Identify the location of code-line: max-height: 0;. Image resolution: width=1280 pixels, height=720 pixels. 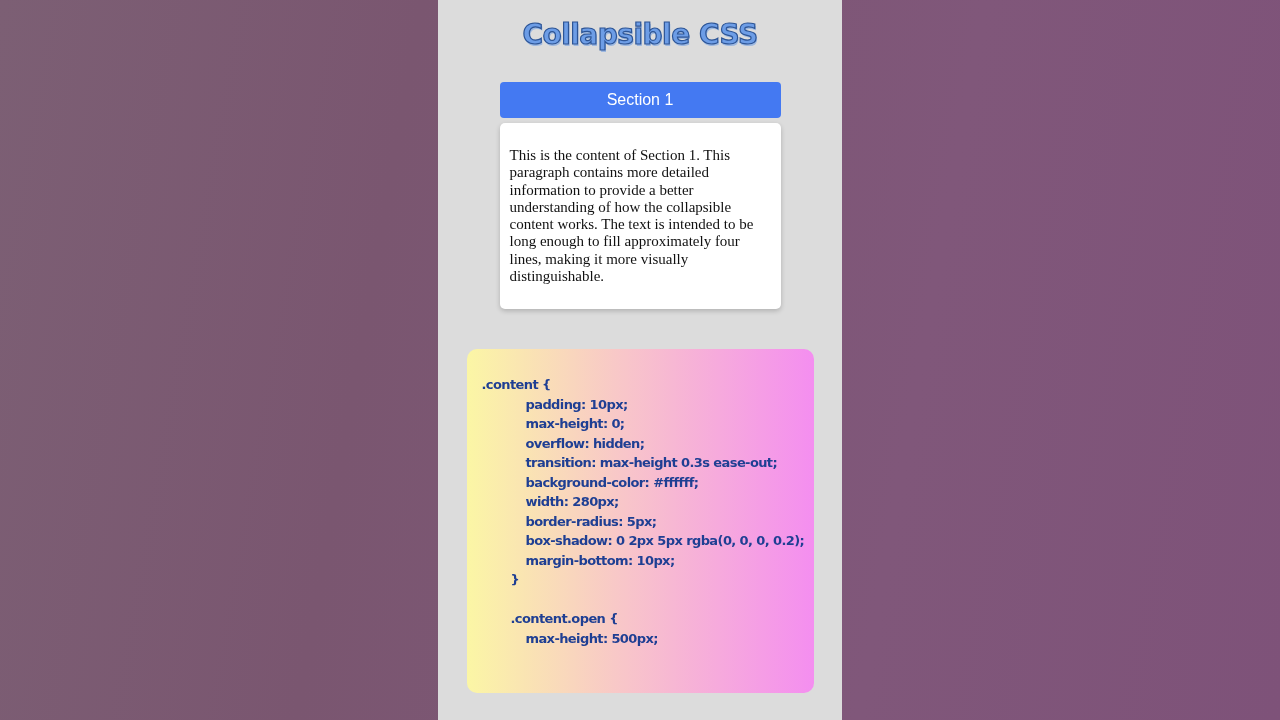
(575, 424).